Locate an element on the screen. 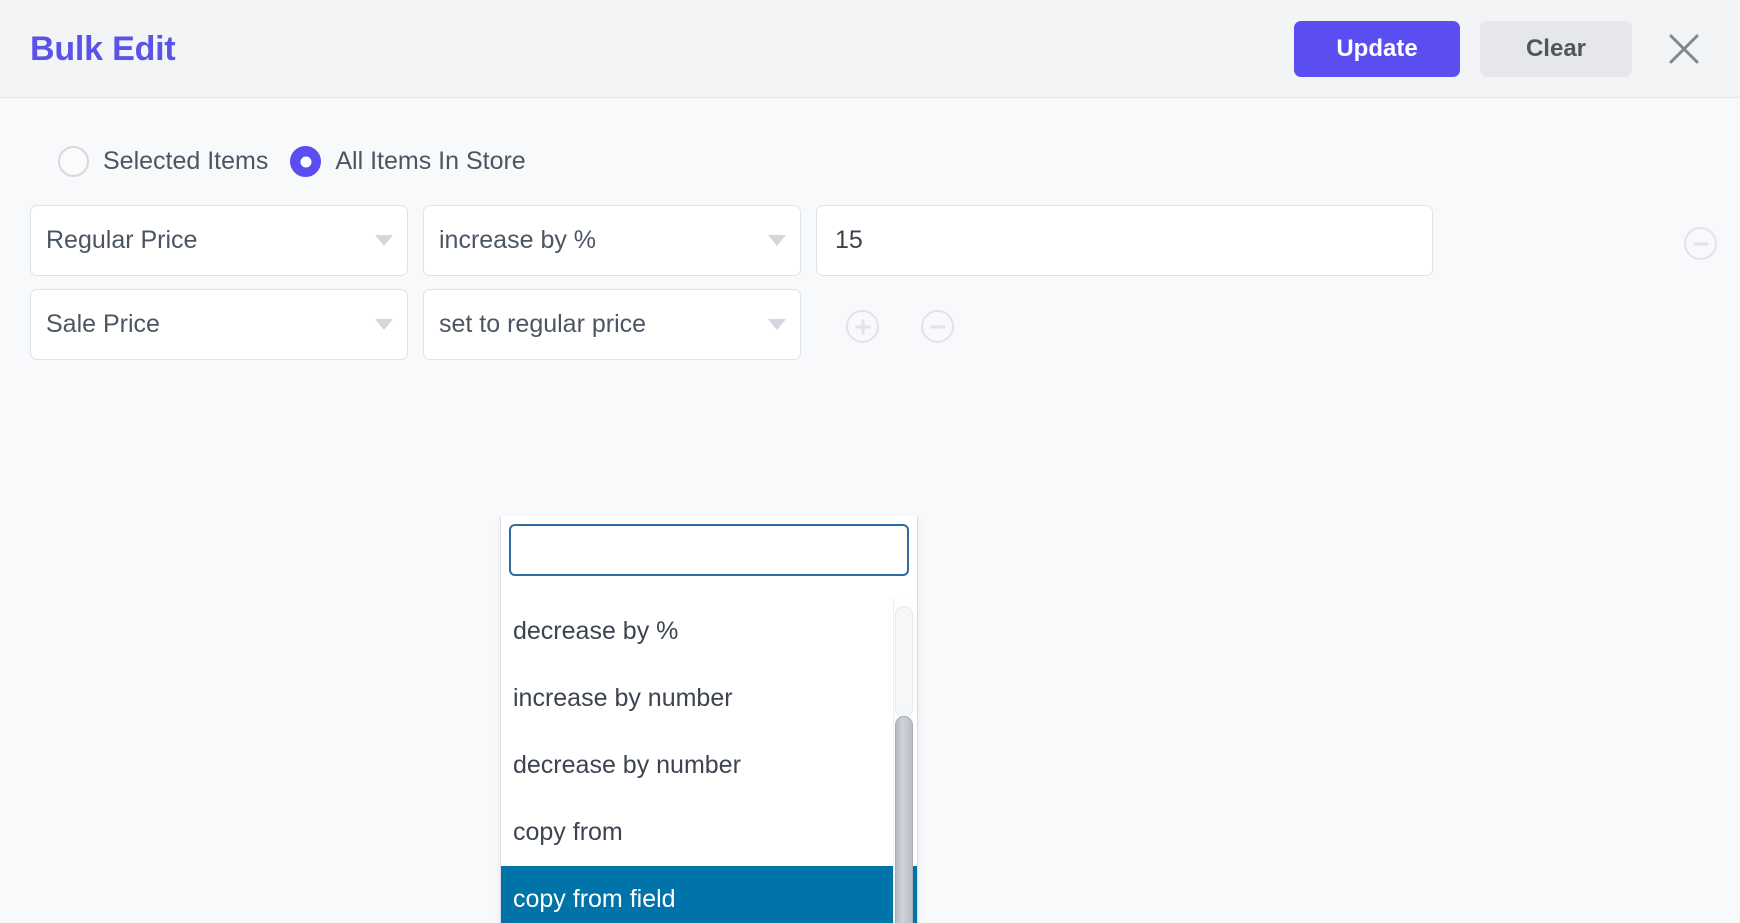 This screenshot has width=1740, height=923. scope-option-selected-items: Selected Items is located at coordinates (163, 161).